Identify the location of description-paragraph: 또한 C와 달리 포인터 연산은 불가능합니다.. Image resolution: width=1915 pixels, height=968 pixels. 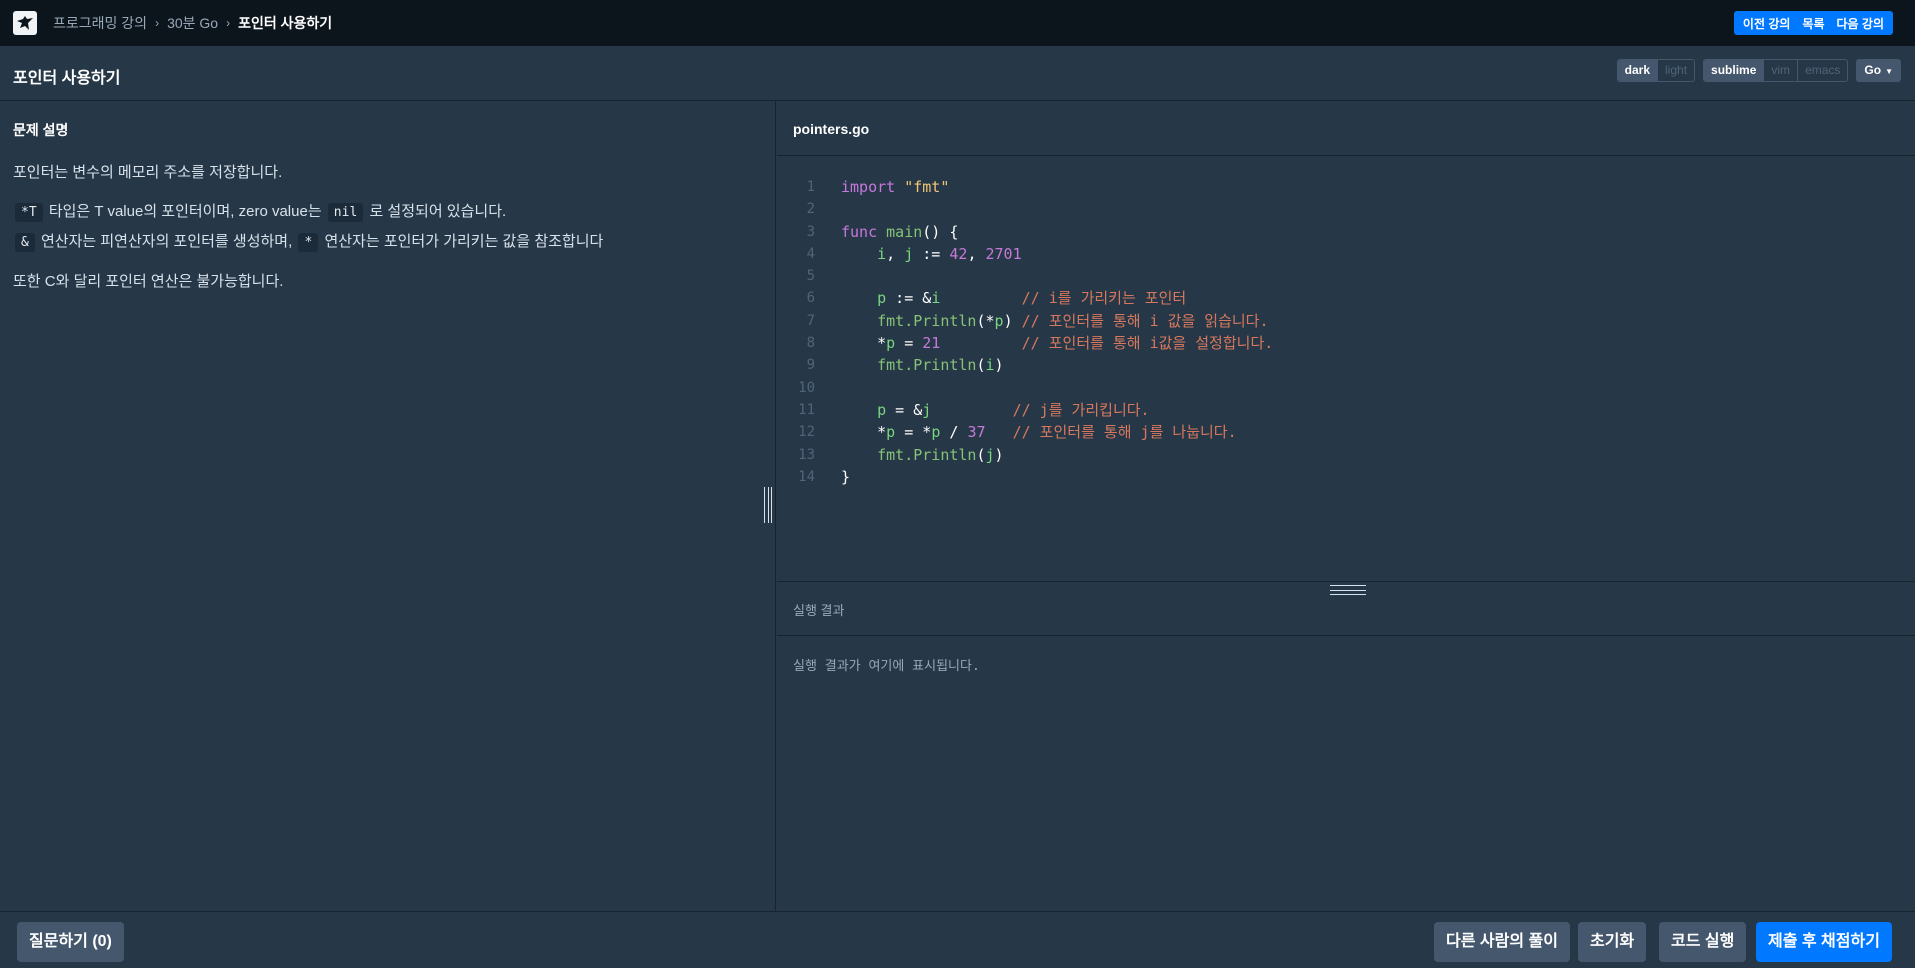
(148, 281).